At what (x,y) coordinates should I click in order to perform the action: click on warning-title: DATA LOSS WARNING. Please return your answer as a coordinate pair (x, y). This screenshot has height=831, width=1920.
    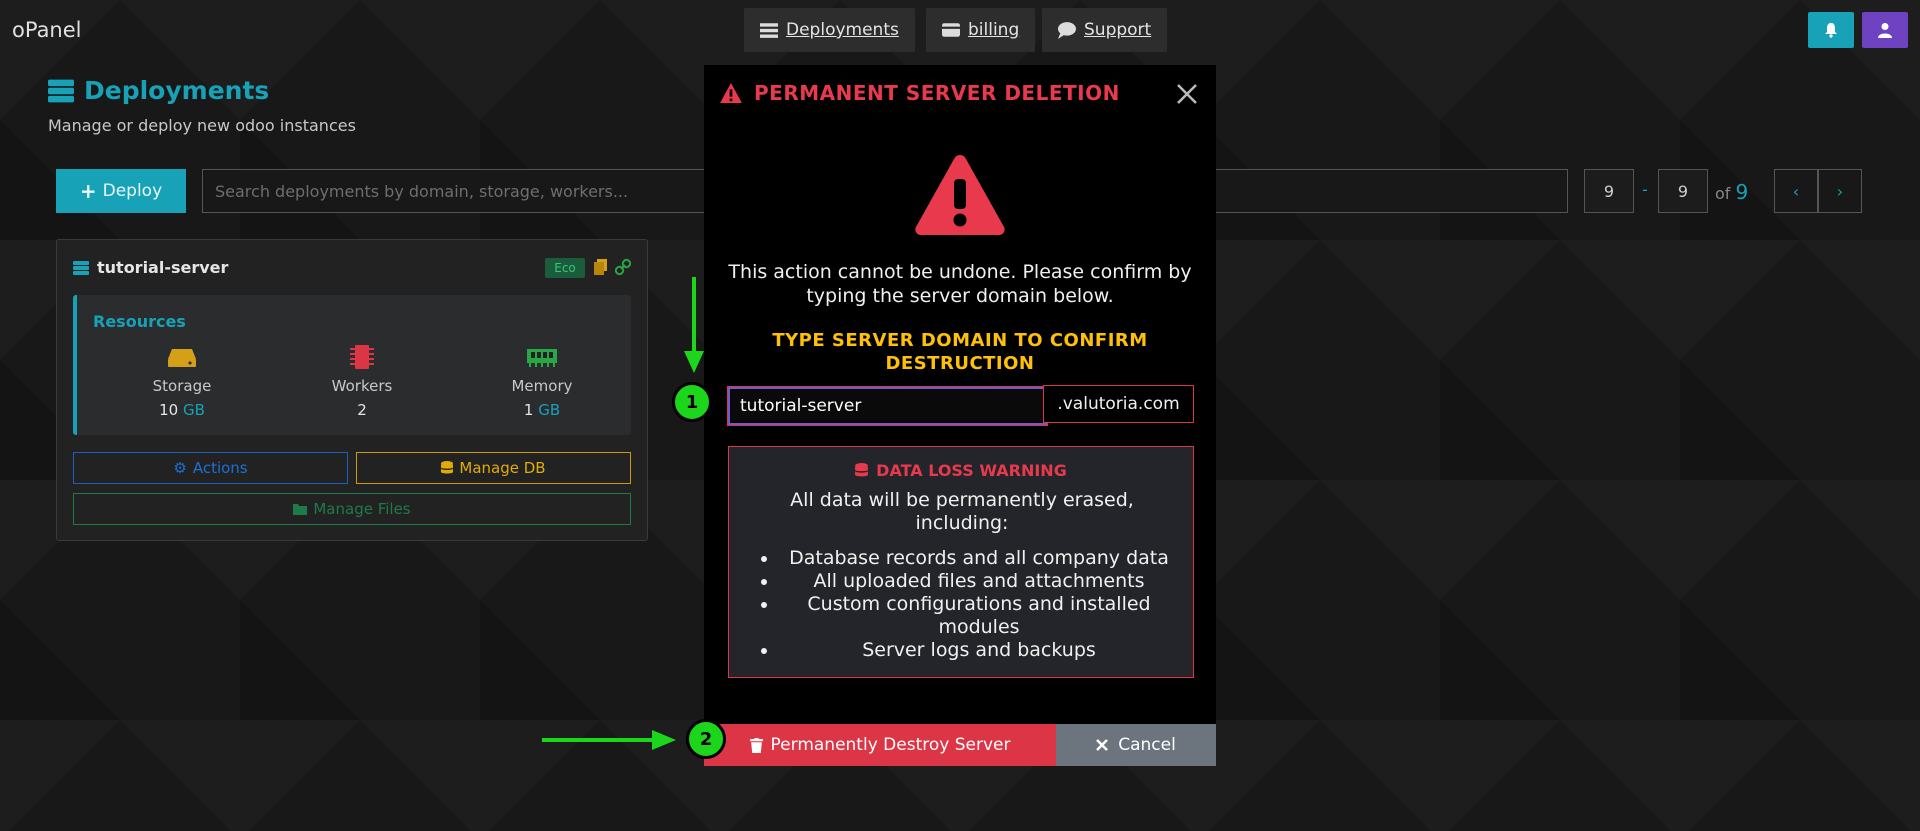
    Looking at the image, I should click on (961, 470).